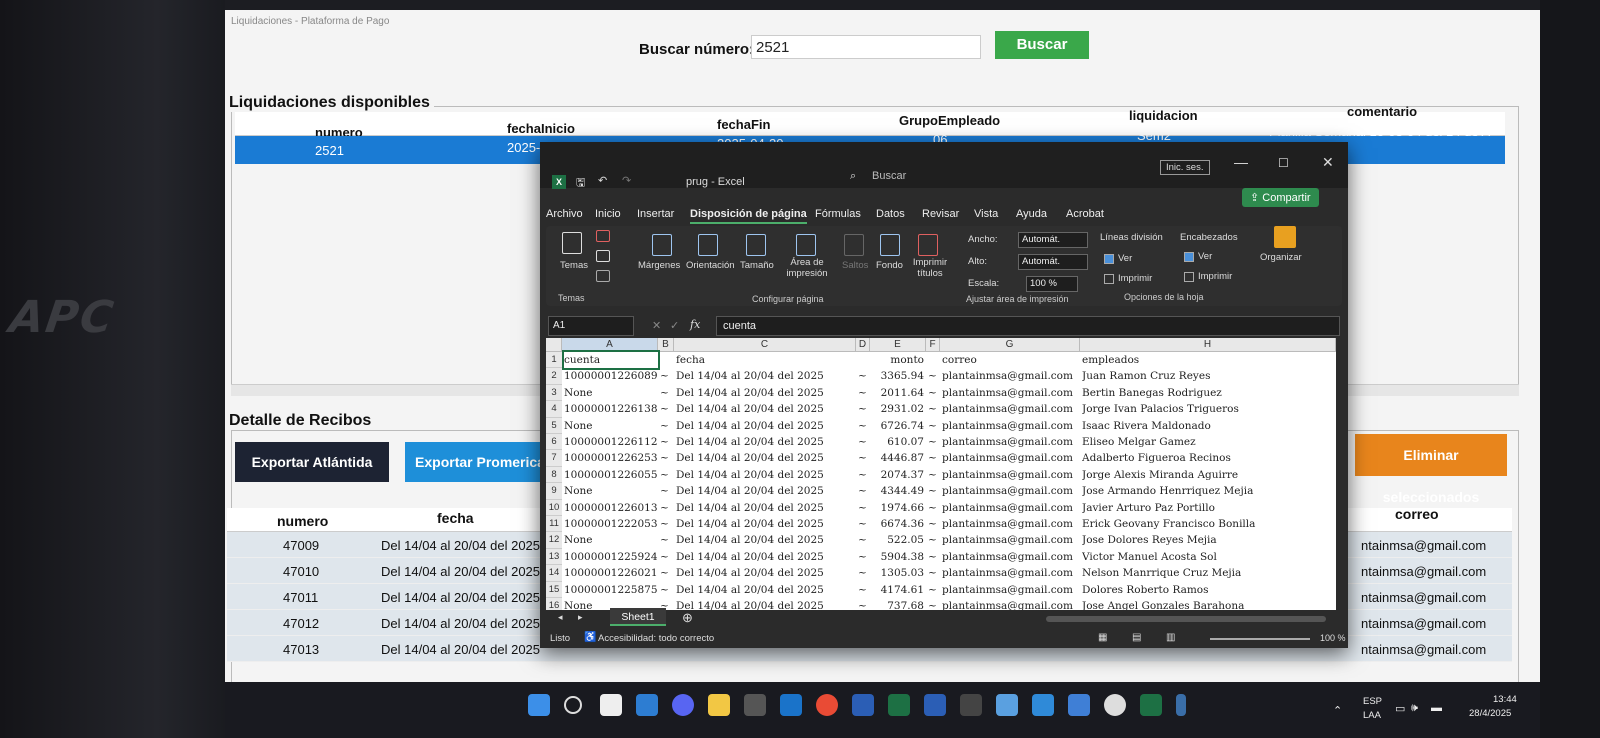  I want to click on col-header-e: E, so click(898, 345).